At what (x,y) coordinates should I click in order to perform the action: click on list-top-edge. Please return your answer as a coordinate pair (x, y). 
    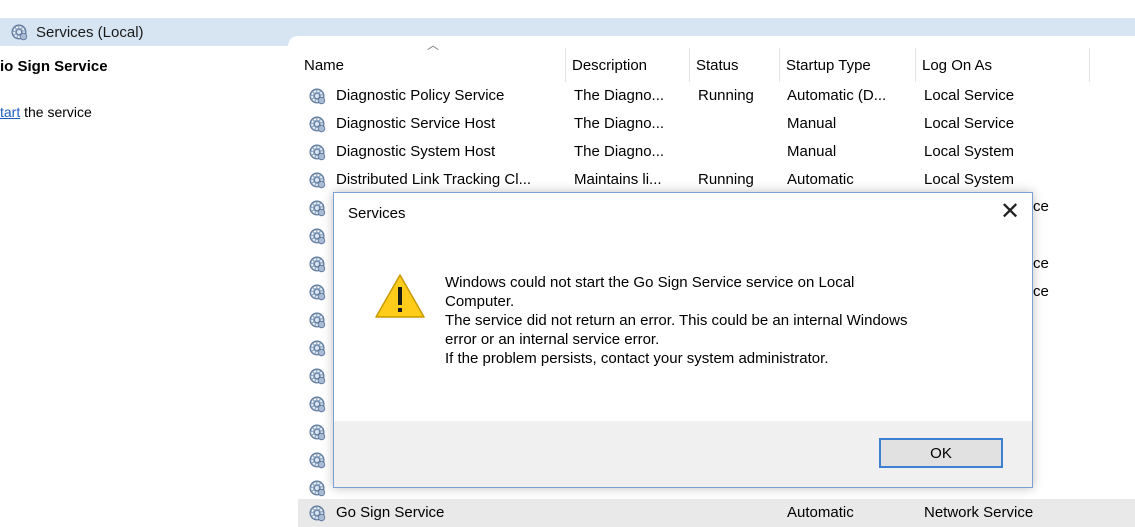
    Looking at the image, I should click on (711, 42).